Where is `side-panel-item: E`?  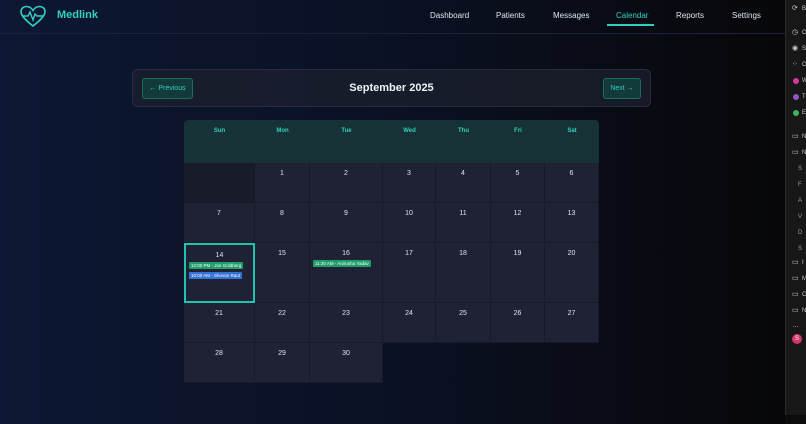 side-panel-item: E is located at coordinates (799, 113).